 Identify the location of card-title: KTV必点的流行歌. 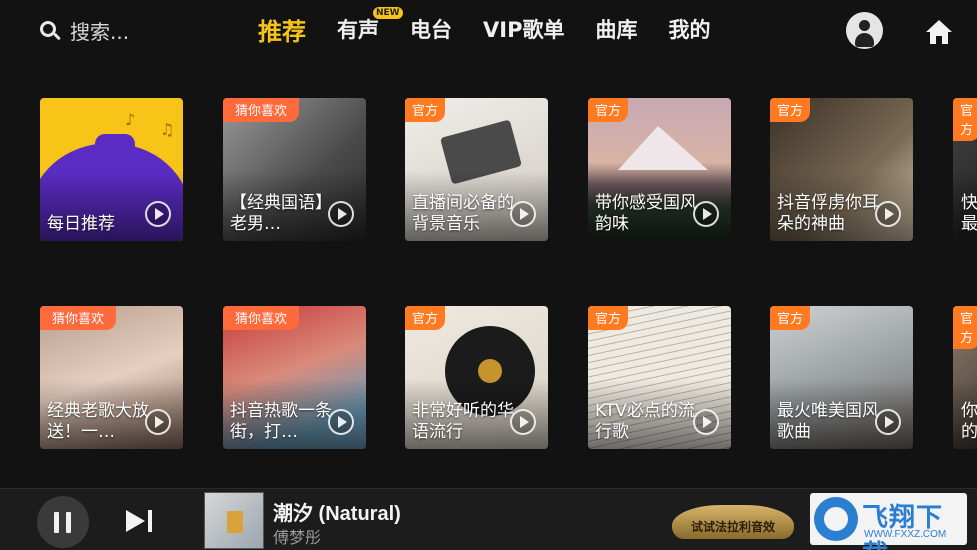
(645, 421).